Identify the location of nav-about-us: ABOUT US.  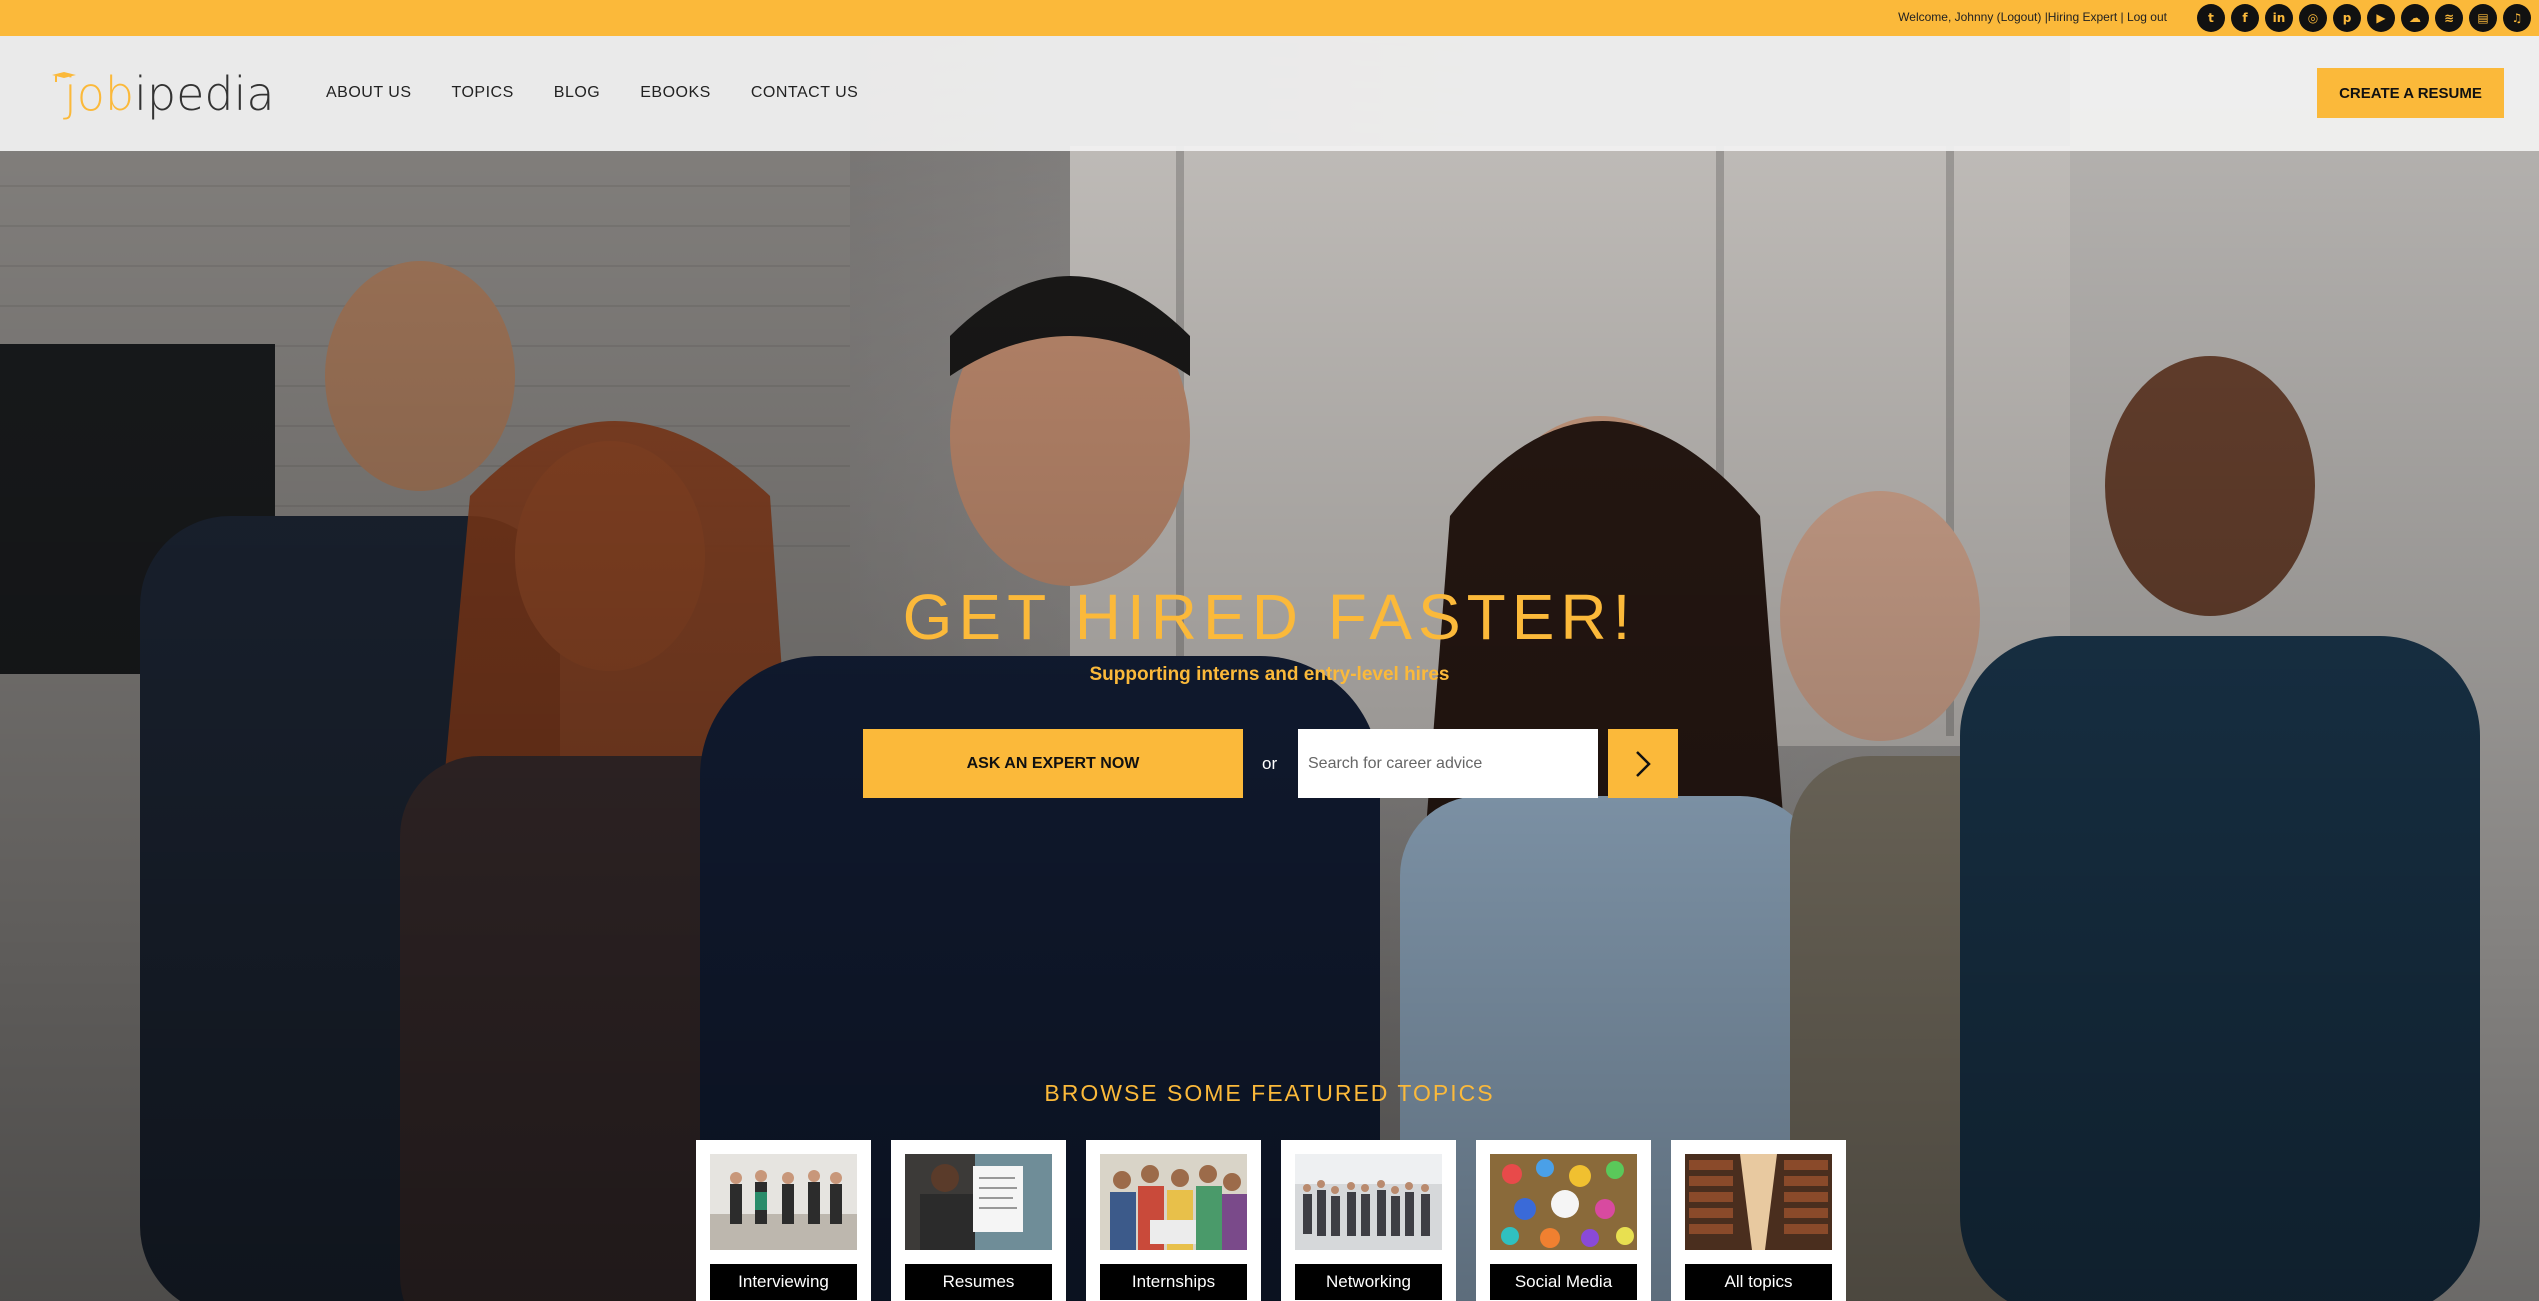
(369, 93).